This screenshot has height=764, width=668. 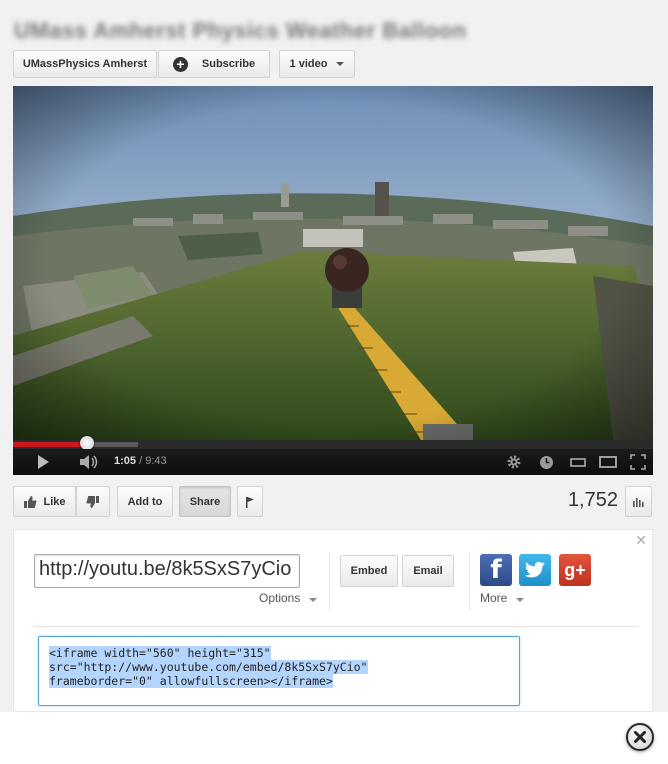 I want to click on large-player-button, so click(x=608, y=462).